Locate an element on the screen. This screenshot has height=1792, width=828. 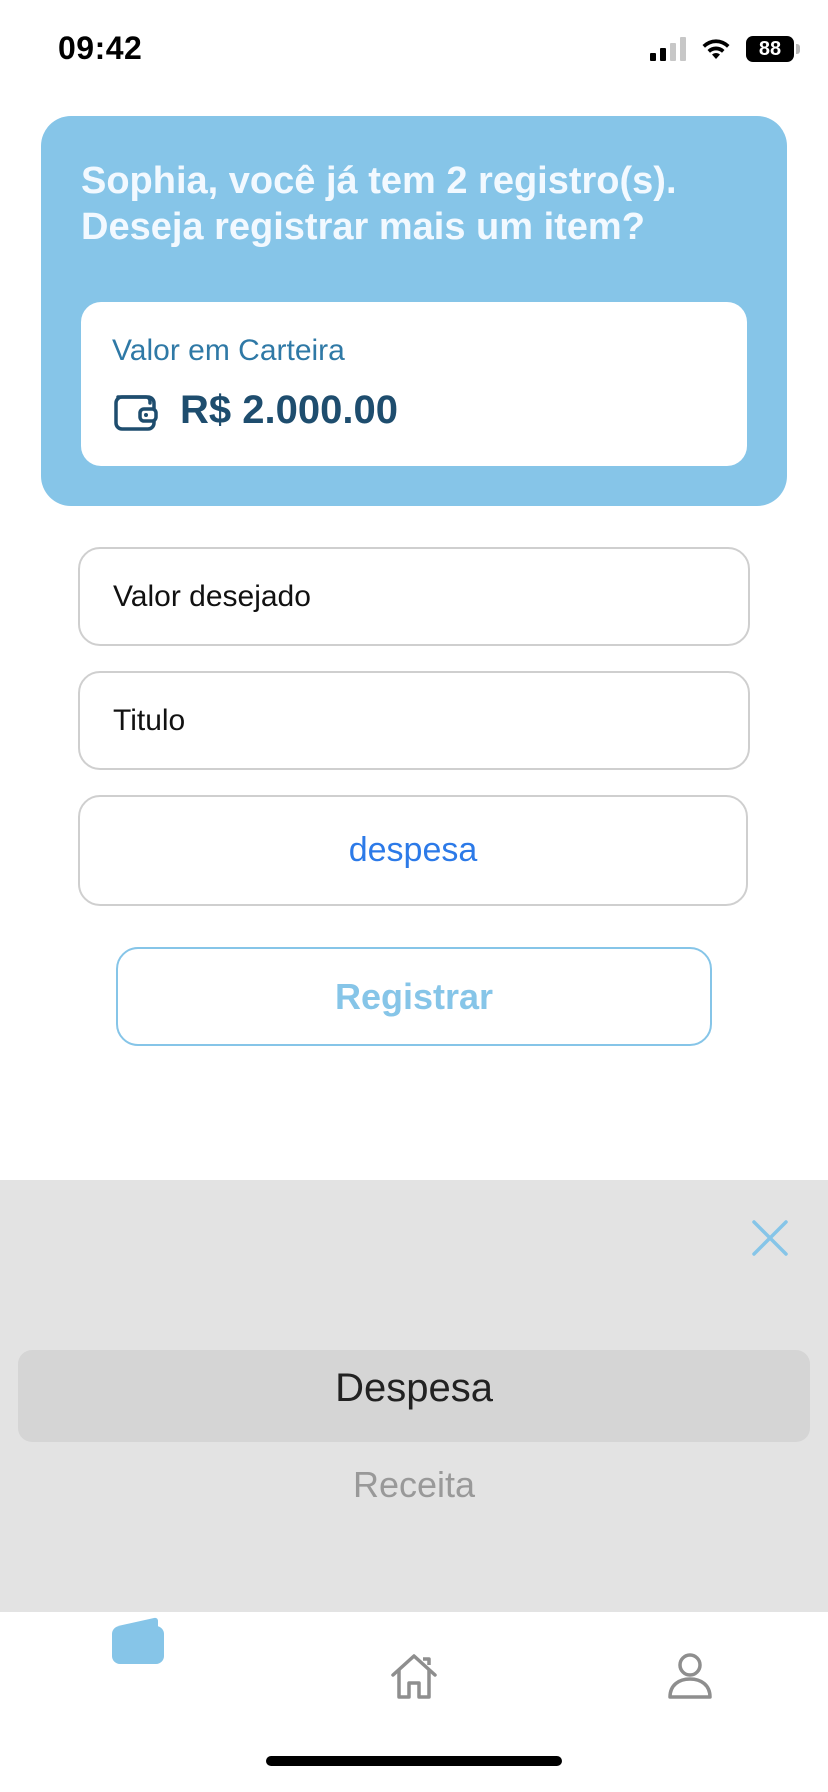
status-bar: 09:42 88 is located at coordinates (414, 50).